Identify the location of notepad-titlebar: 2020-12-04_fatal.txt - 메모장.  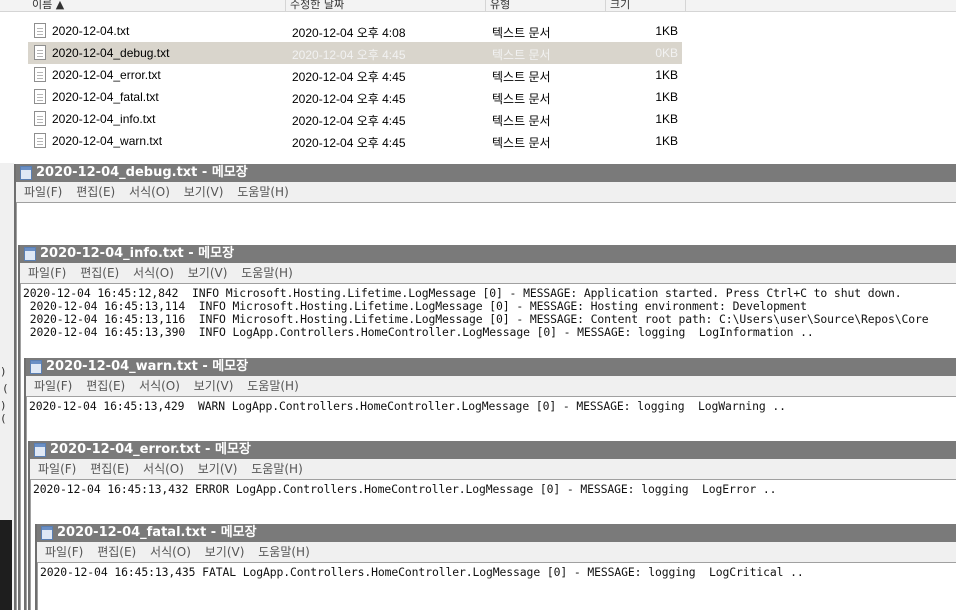
(496, 533).